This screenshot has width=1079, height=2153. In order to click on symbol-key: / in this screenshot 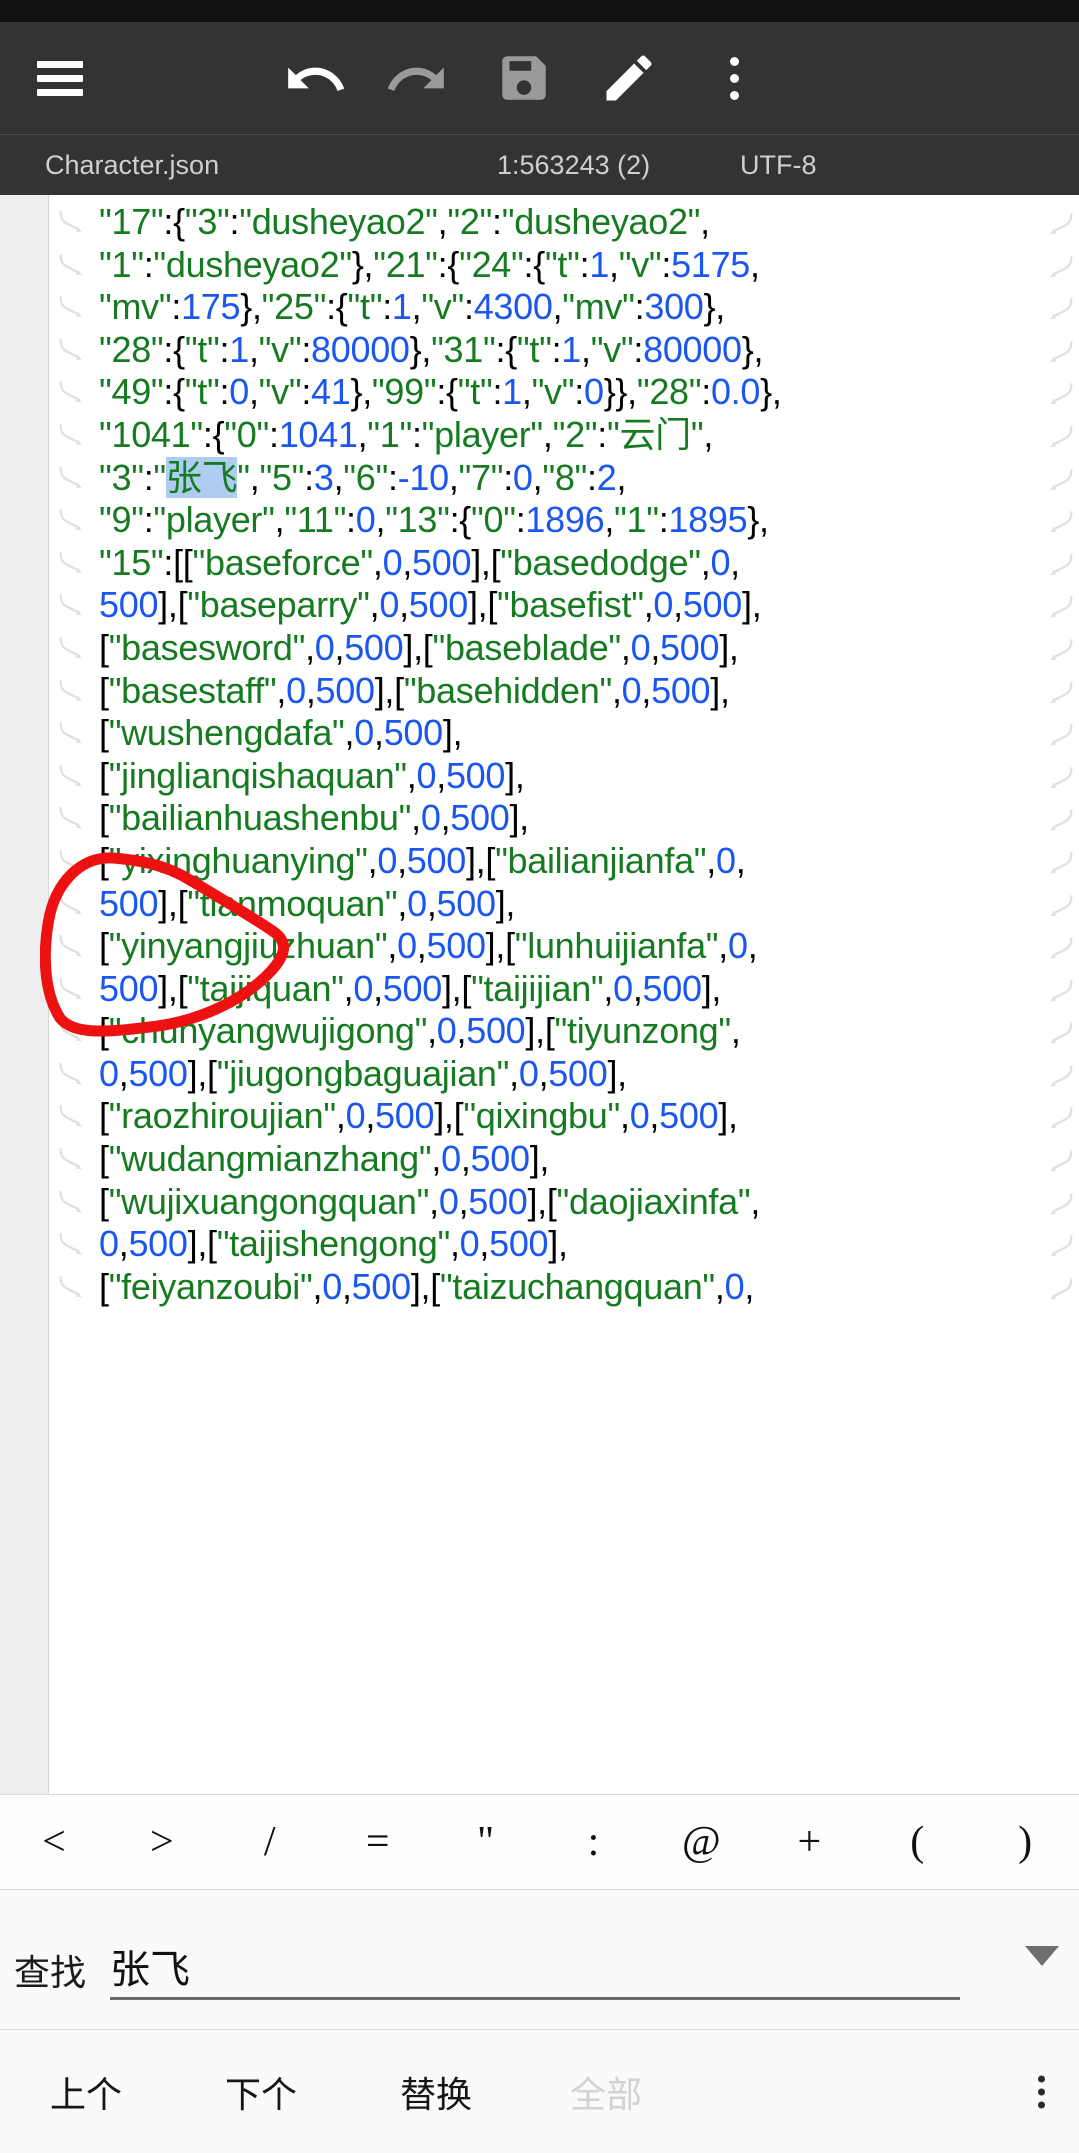, I will do `click(270, 1842)`.